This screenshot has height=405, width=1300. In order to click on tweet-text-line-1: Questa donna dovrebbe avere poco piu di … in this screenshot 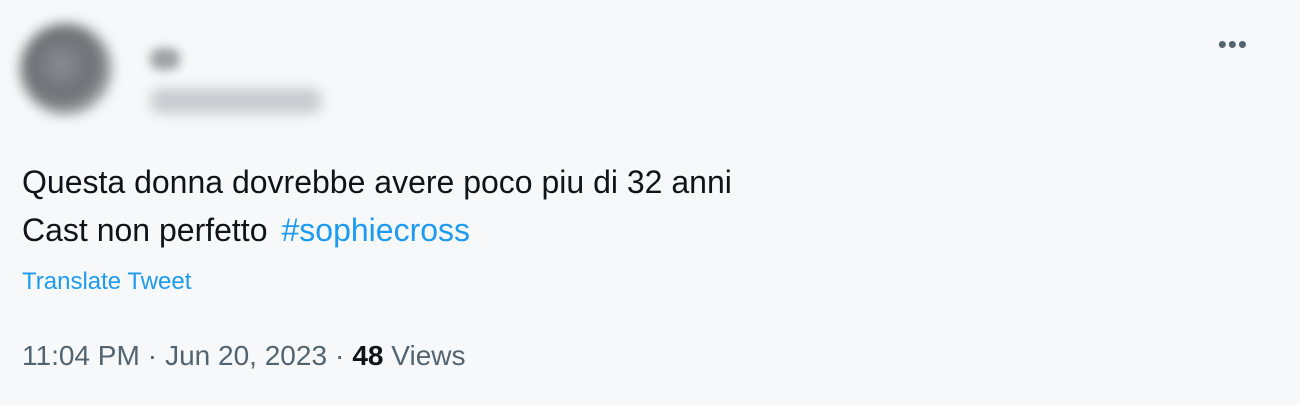, I will do `click(377, 182)`.